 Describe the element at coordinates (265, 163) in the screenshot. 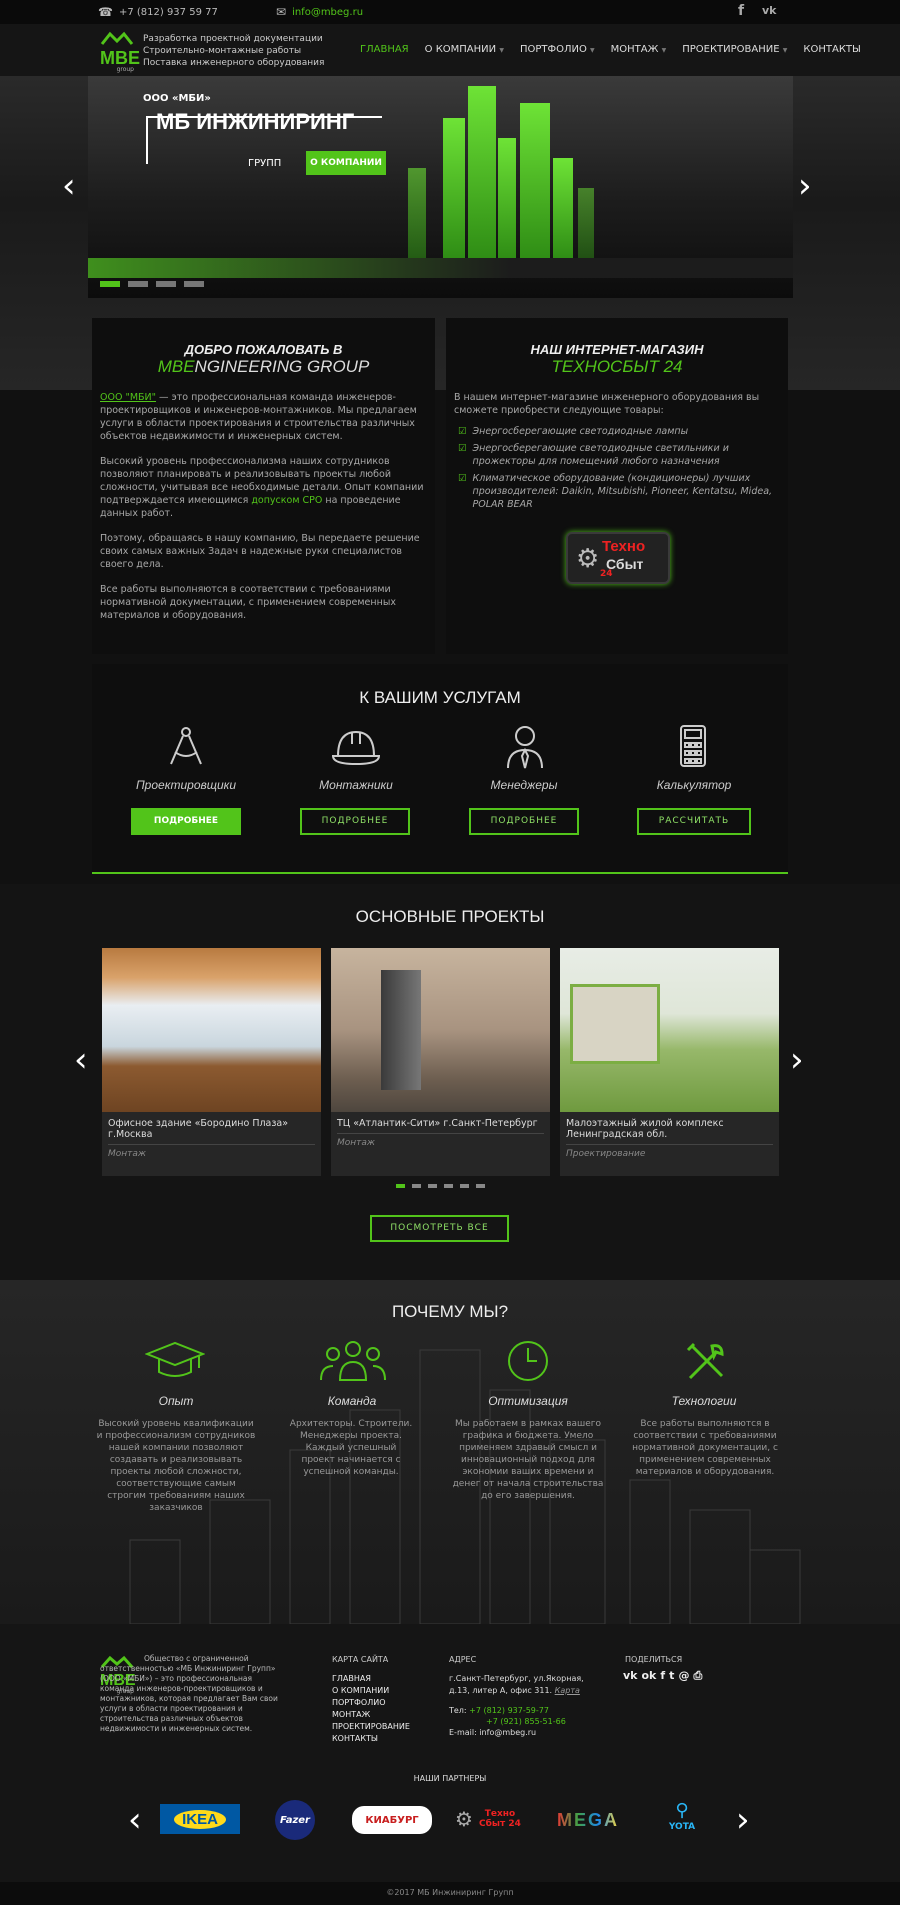

I see `hero-subtitle: ГРУПП` at that location.